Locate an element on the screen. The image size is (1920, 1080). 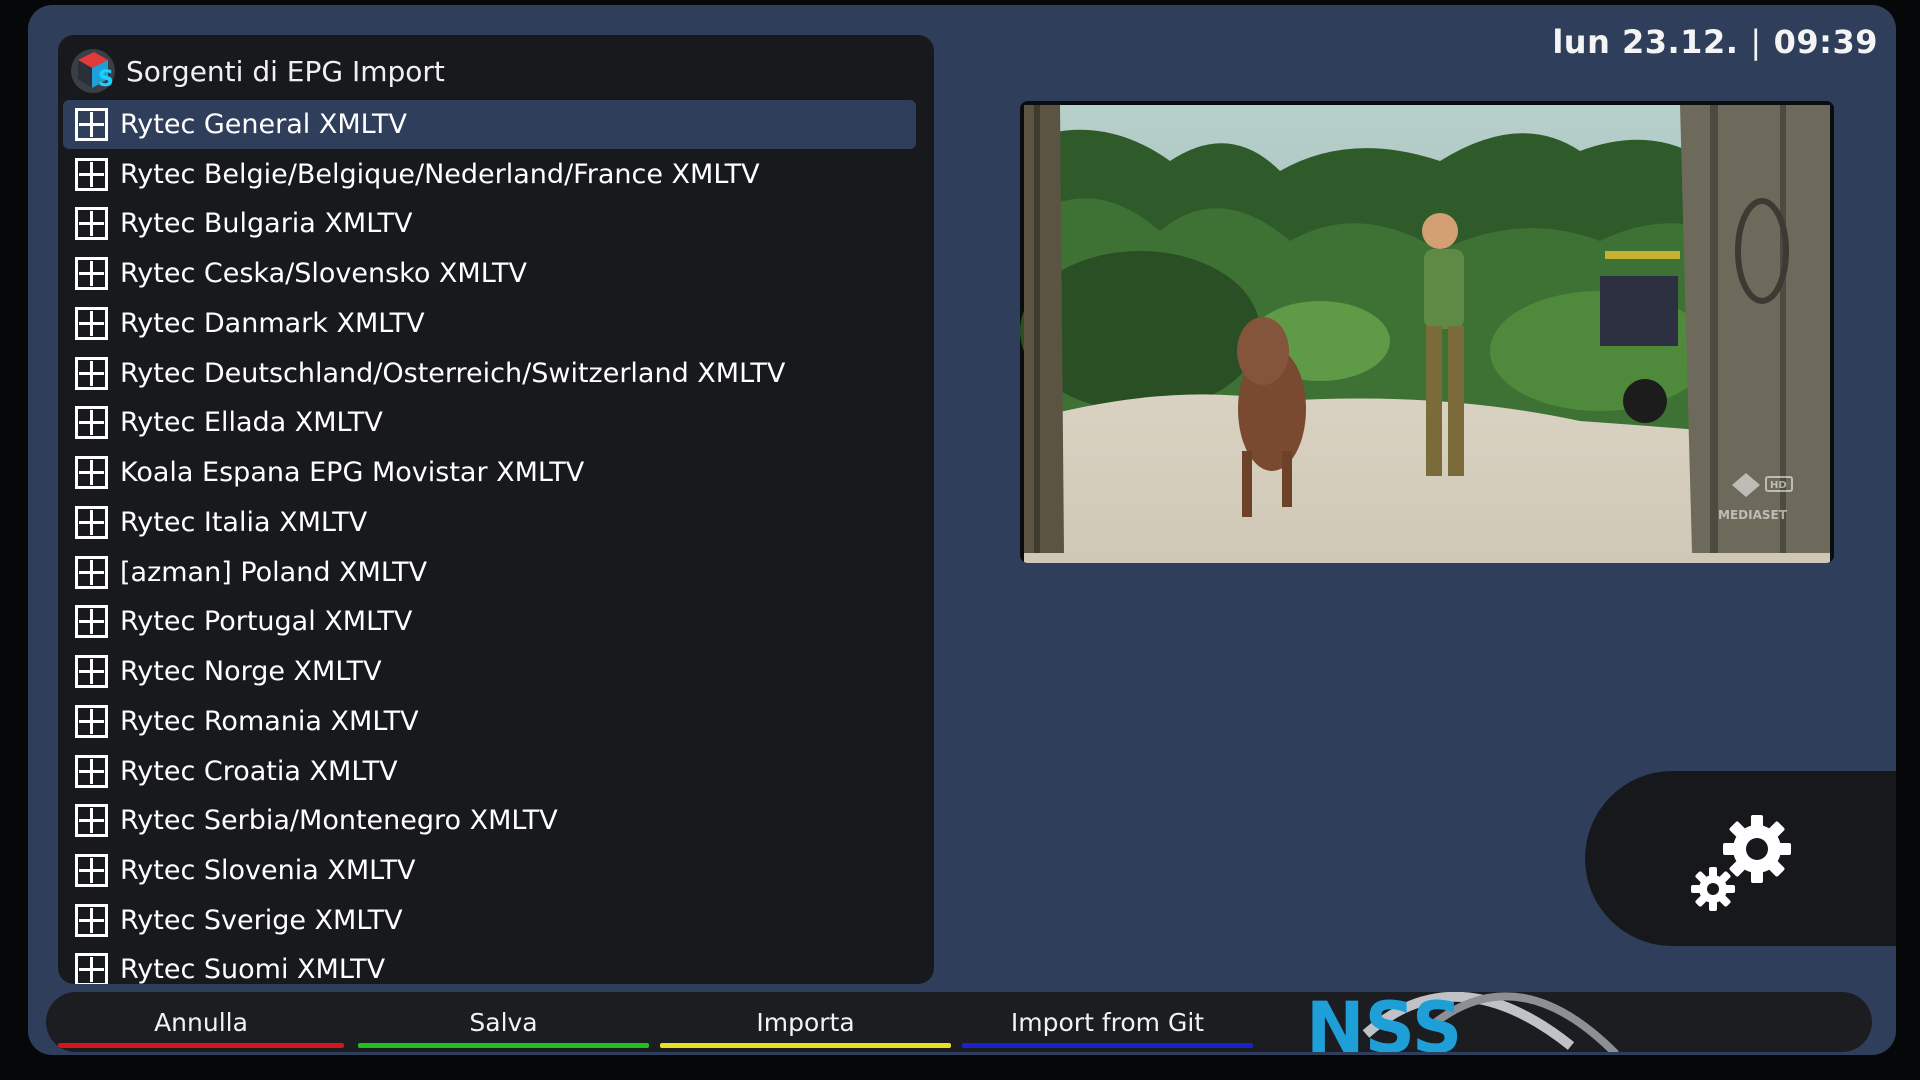
list-item-label: Rytec Serbia/Montenegro XMLTV is located at coordinates (339, 821).